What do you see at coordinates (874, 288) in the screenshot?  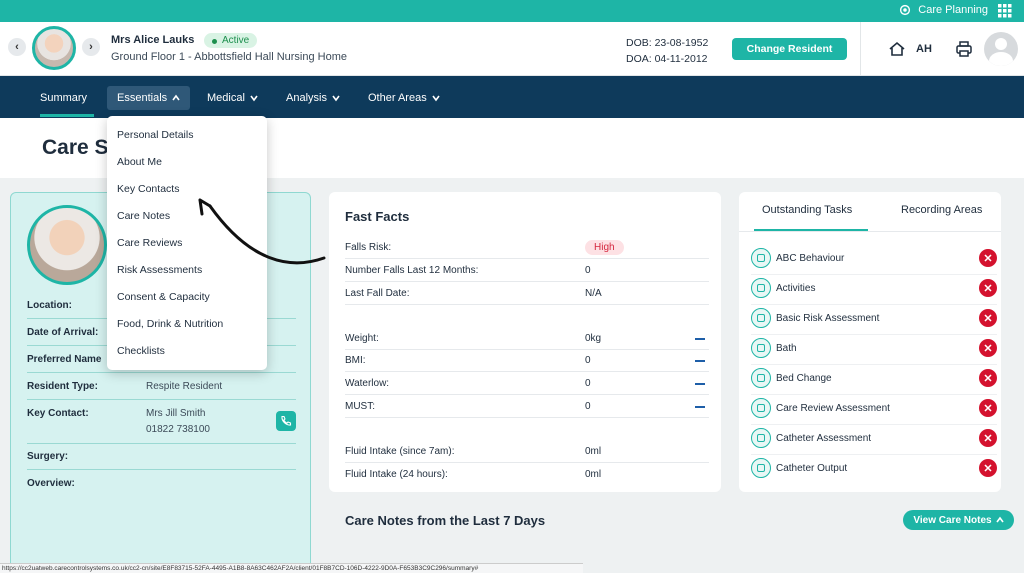 I see `task-item: Activities ✕` at bounding box center [874, 288].